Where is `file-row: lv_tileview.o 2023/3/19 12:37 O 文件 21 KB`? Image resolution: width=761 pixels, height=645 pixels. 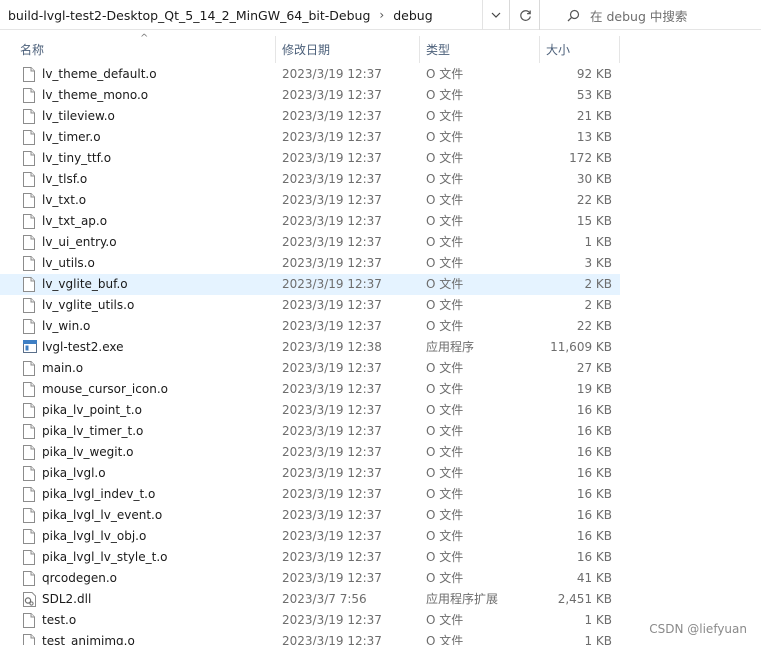 file-row: lv_tileview.o 2023/3/19 12:37 O 文件 21 KB is located at coordinates (310, 116).